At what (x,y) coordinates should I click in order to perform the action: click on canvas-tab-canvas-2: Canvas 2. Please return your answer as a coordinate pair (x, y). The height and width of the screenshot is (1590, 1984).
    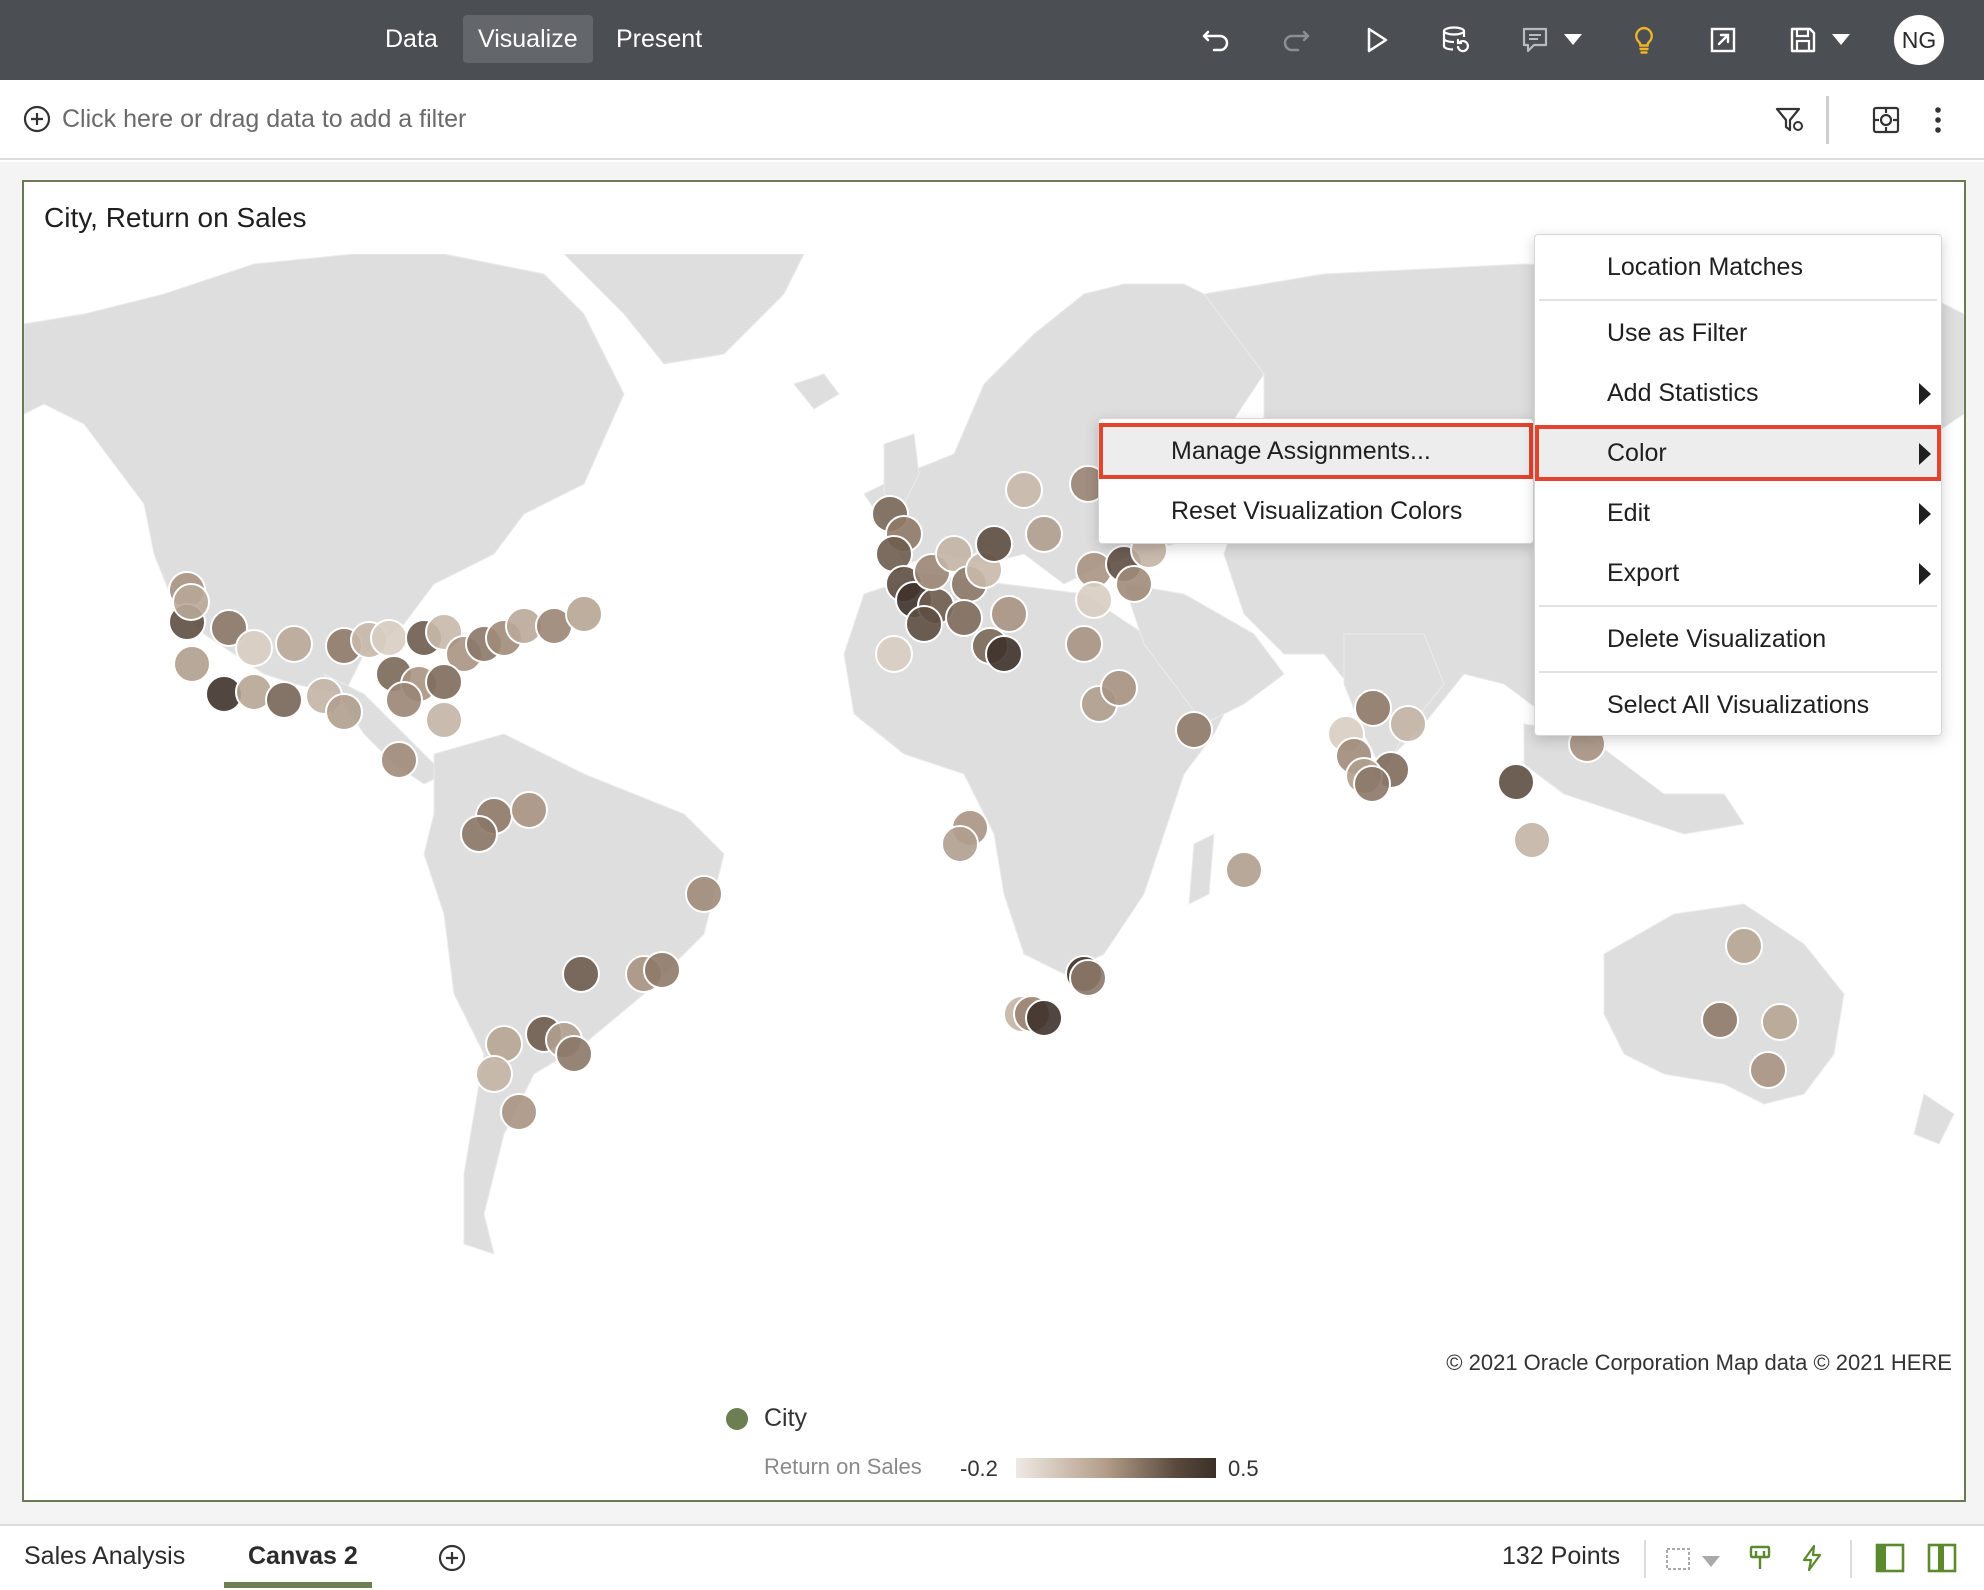
    Looking at the image, I should click on (303, 1556).